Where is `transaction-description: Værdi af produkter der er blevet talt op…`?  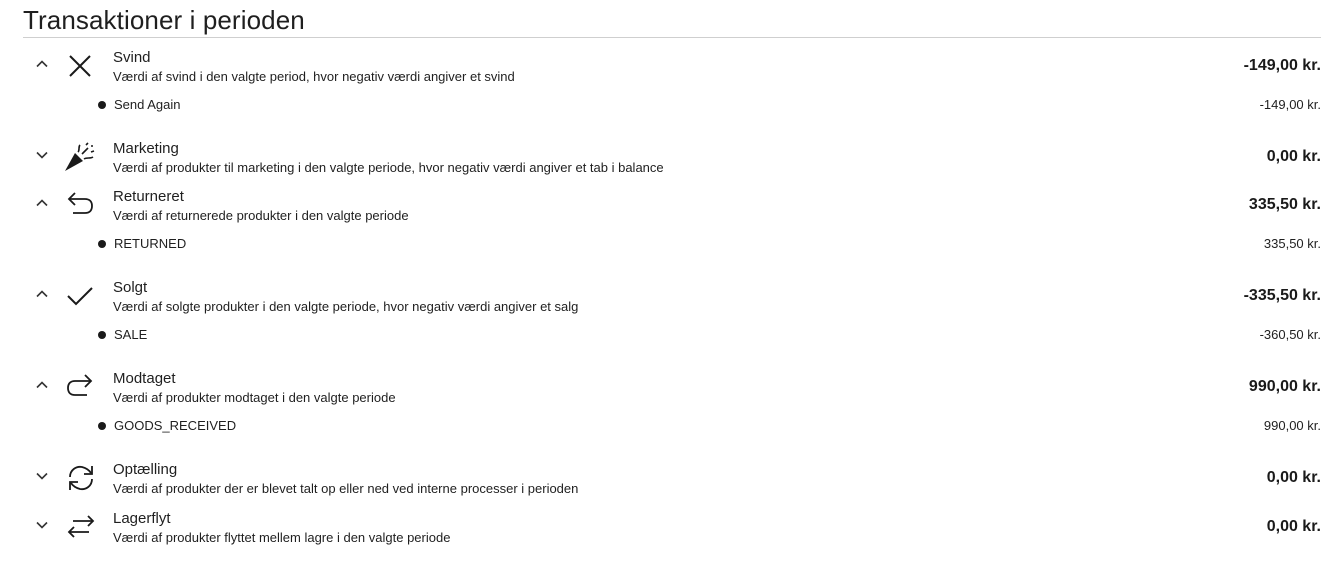 transaction-description: Værdi af produkter der er blevet talt op… is located at coordinates (346, 488).